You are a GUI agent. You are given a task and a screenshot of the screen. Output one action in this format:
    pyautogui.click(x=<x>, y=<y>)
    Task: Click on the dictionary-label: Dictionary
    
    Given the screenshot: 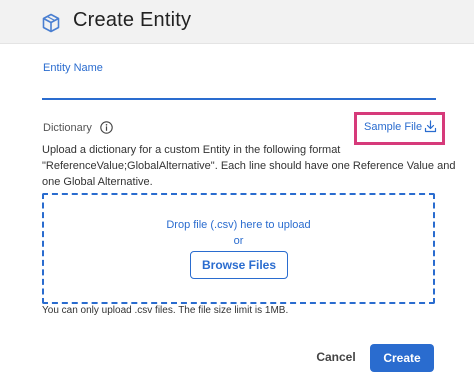 What is the action you would take?
    pyautogui.click(x=67, y=128)
    